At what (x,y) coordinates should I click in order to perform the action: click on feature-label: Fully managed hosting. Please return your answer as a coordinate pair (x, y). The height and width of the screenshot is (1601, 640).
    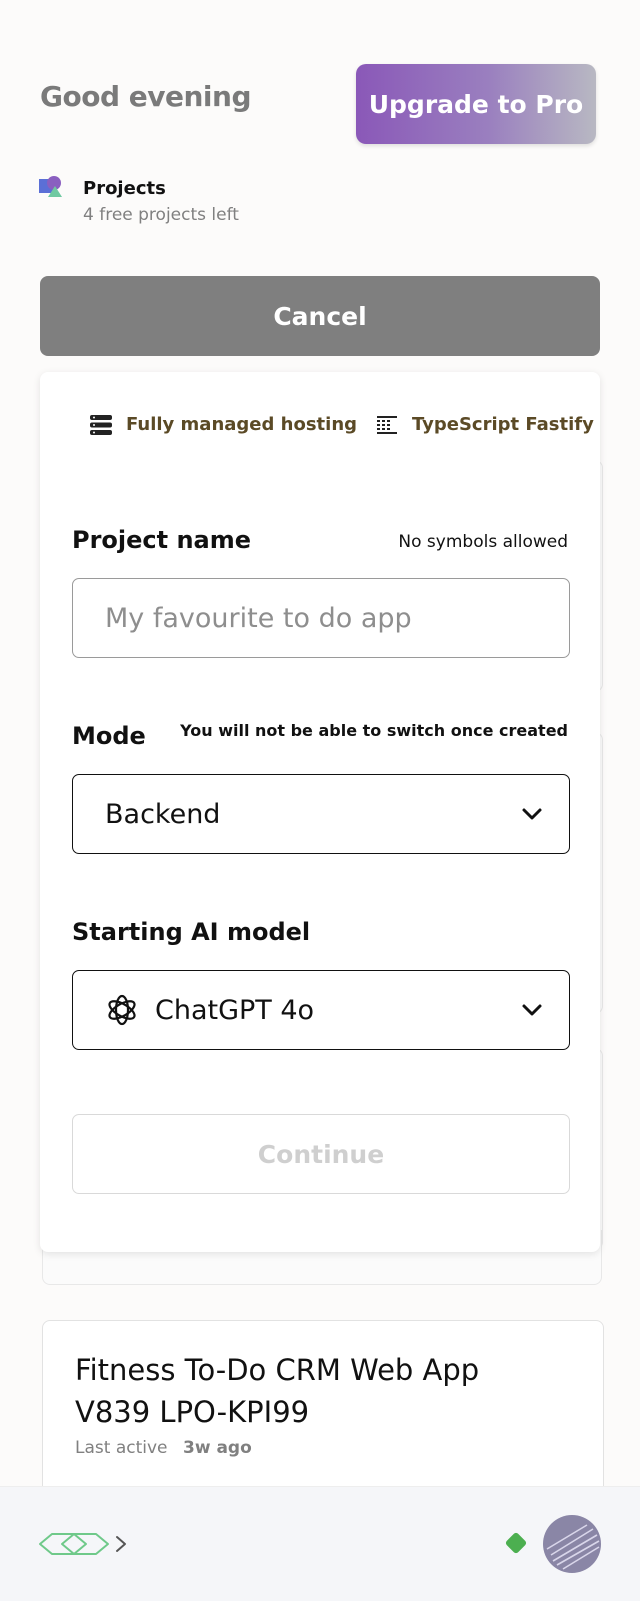
    Looking at the image, I should click on (242, 424).